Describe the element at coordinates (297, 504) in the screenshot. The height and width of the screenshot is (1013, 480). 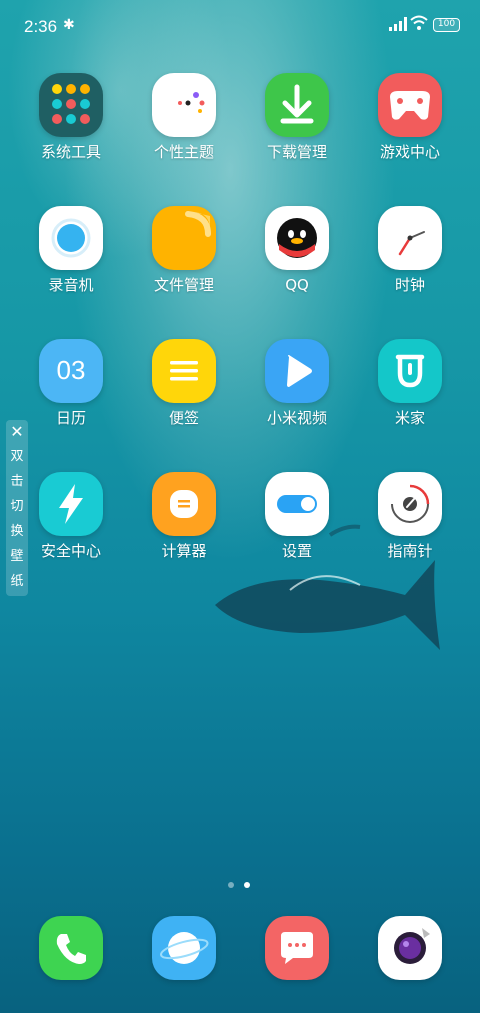
I see `settings-toggle-icon` at that location.